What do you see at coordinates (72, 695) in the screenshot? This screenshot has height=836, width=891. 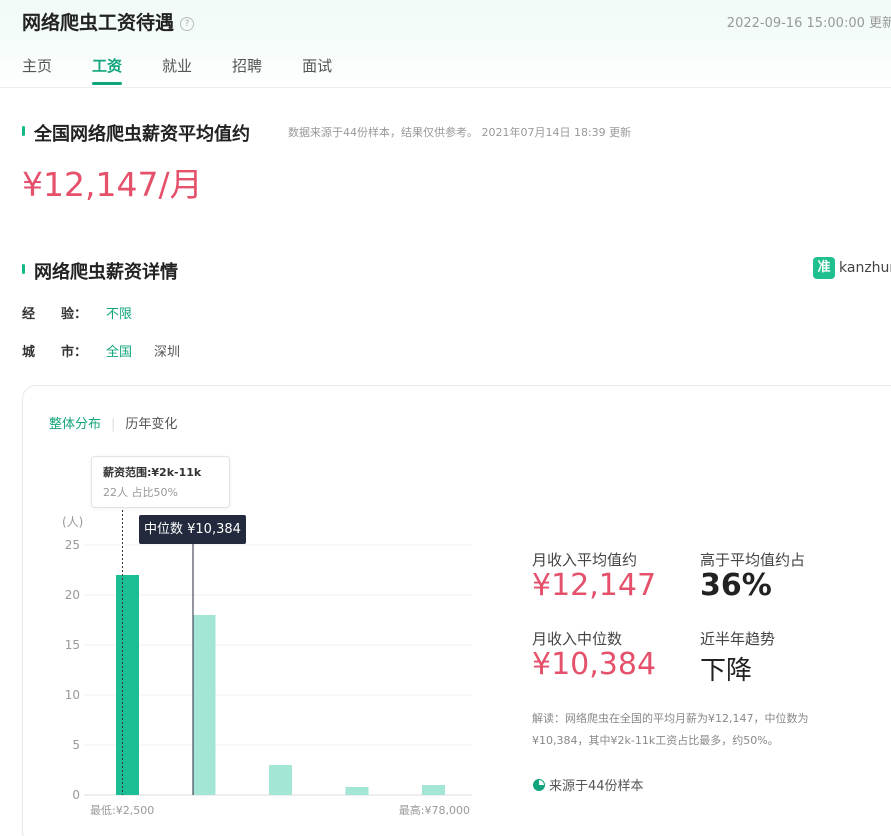 I see `y-tick-label: 10` at bounding box center [72, 695].